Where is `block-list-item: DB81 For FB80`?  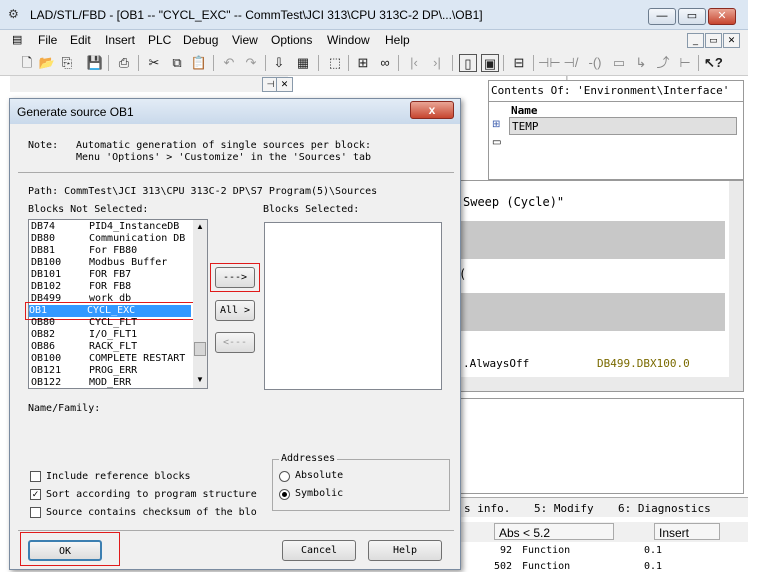
block-list-item: DB81 For FB80 is located at coordinates (111, 251).